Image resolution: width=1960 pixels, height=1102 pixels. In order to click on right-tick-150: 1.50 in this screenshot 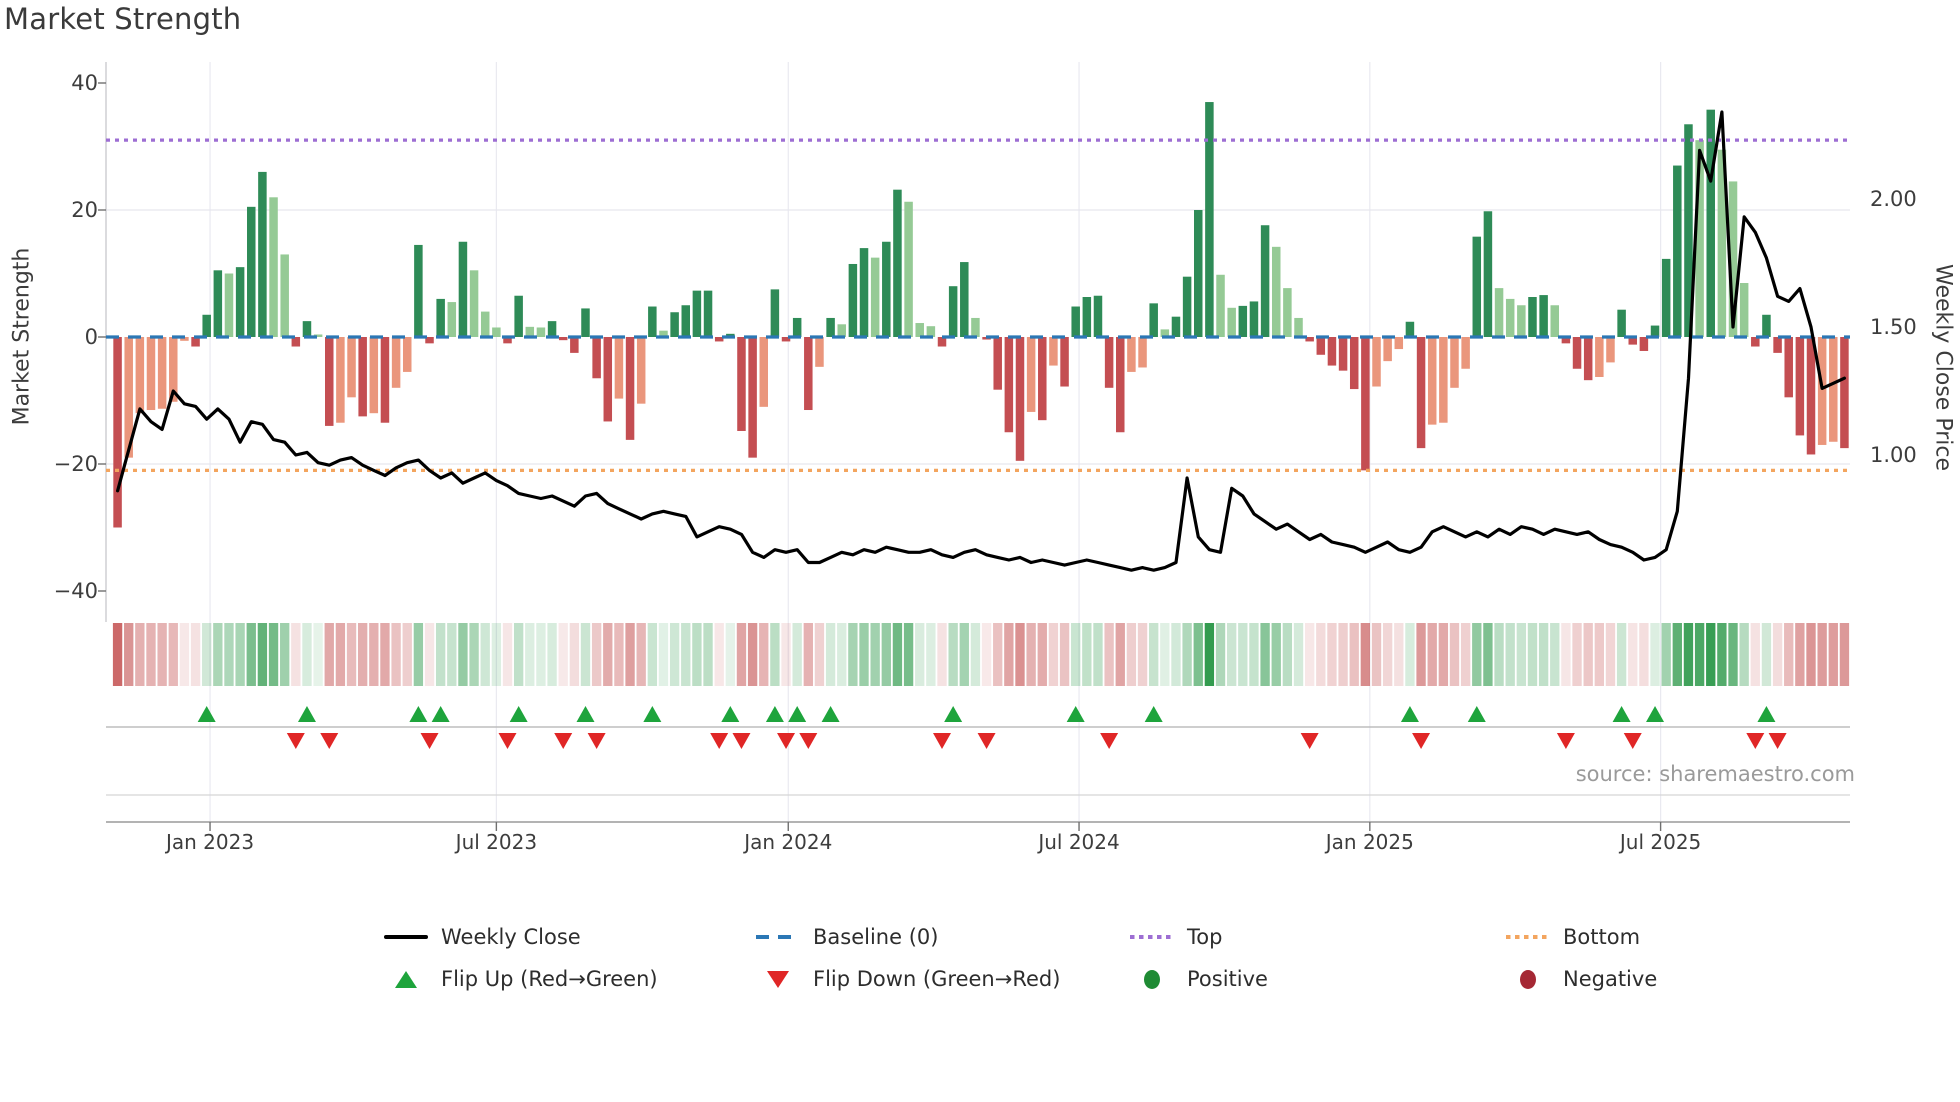, I will do `click(1893, 327)`.